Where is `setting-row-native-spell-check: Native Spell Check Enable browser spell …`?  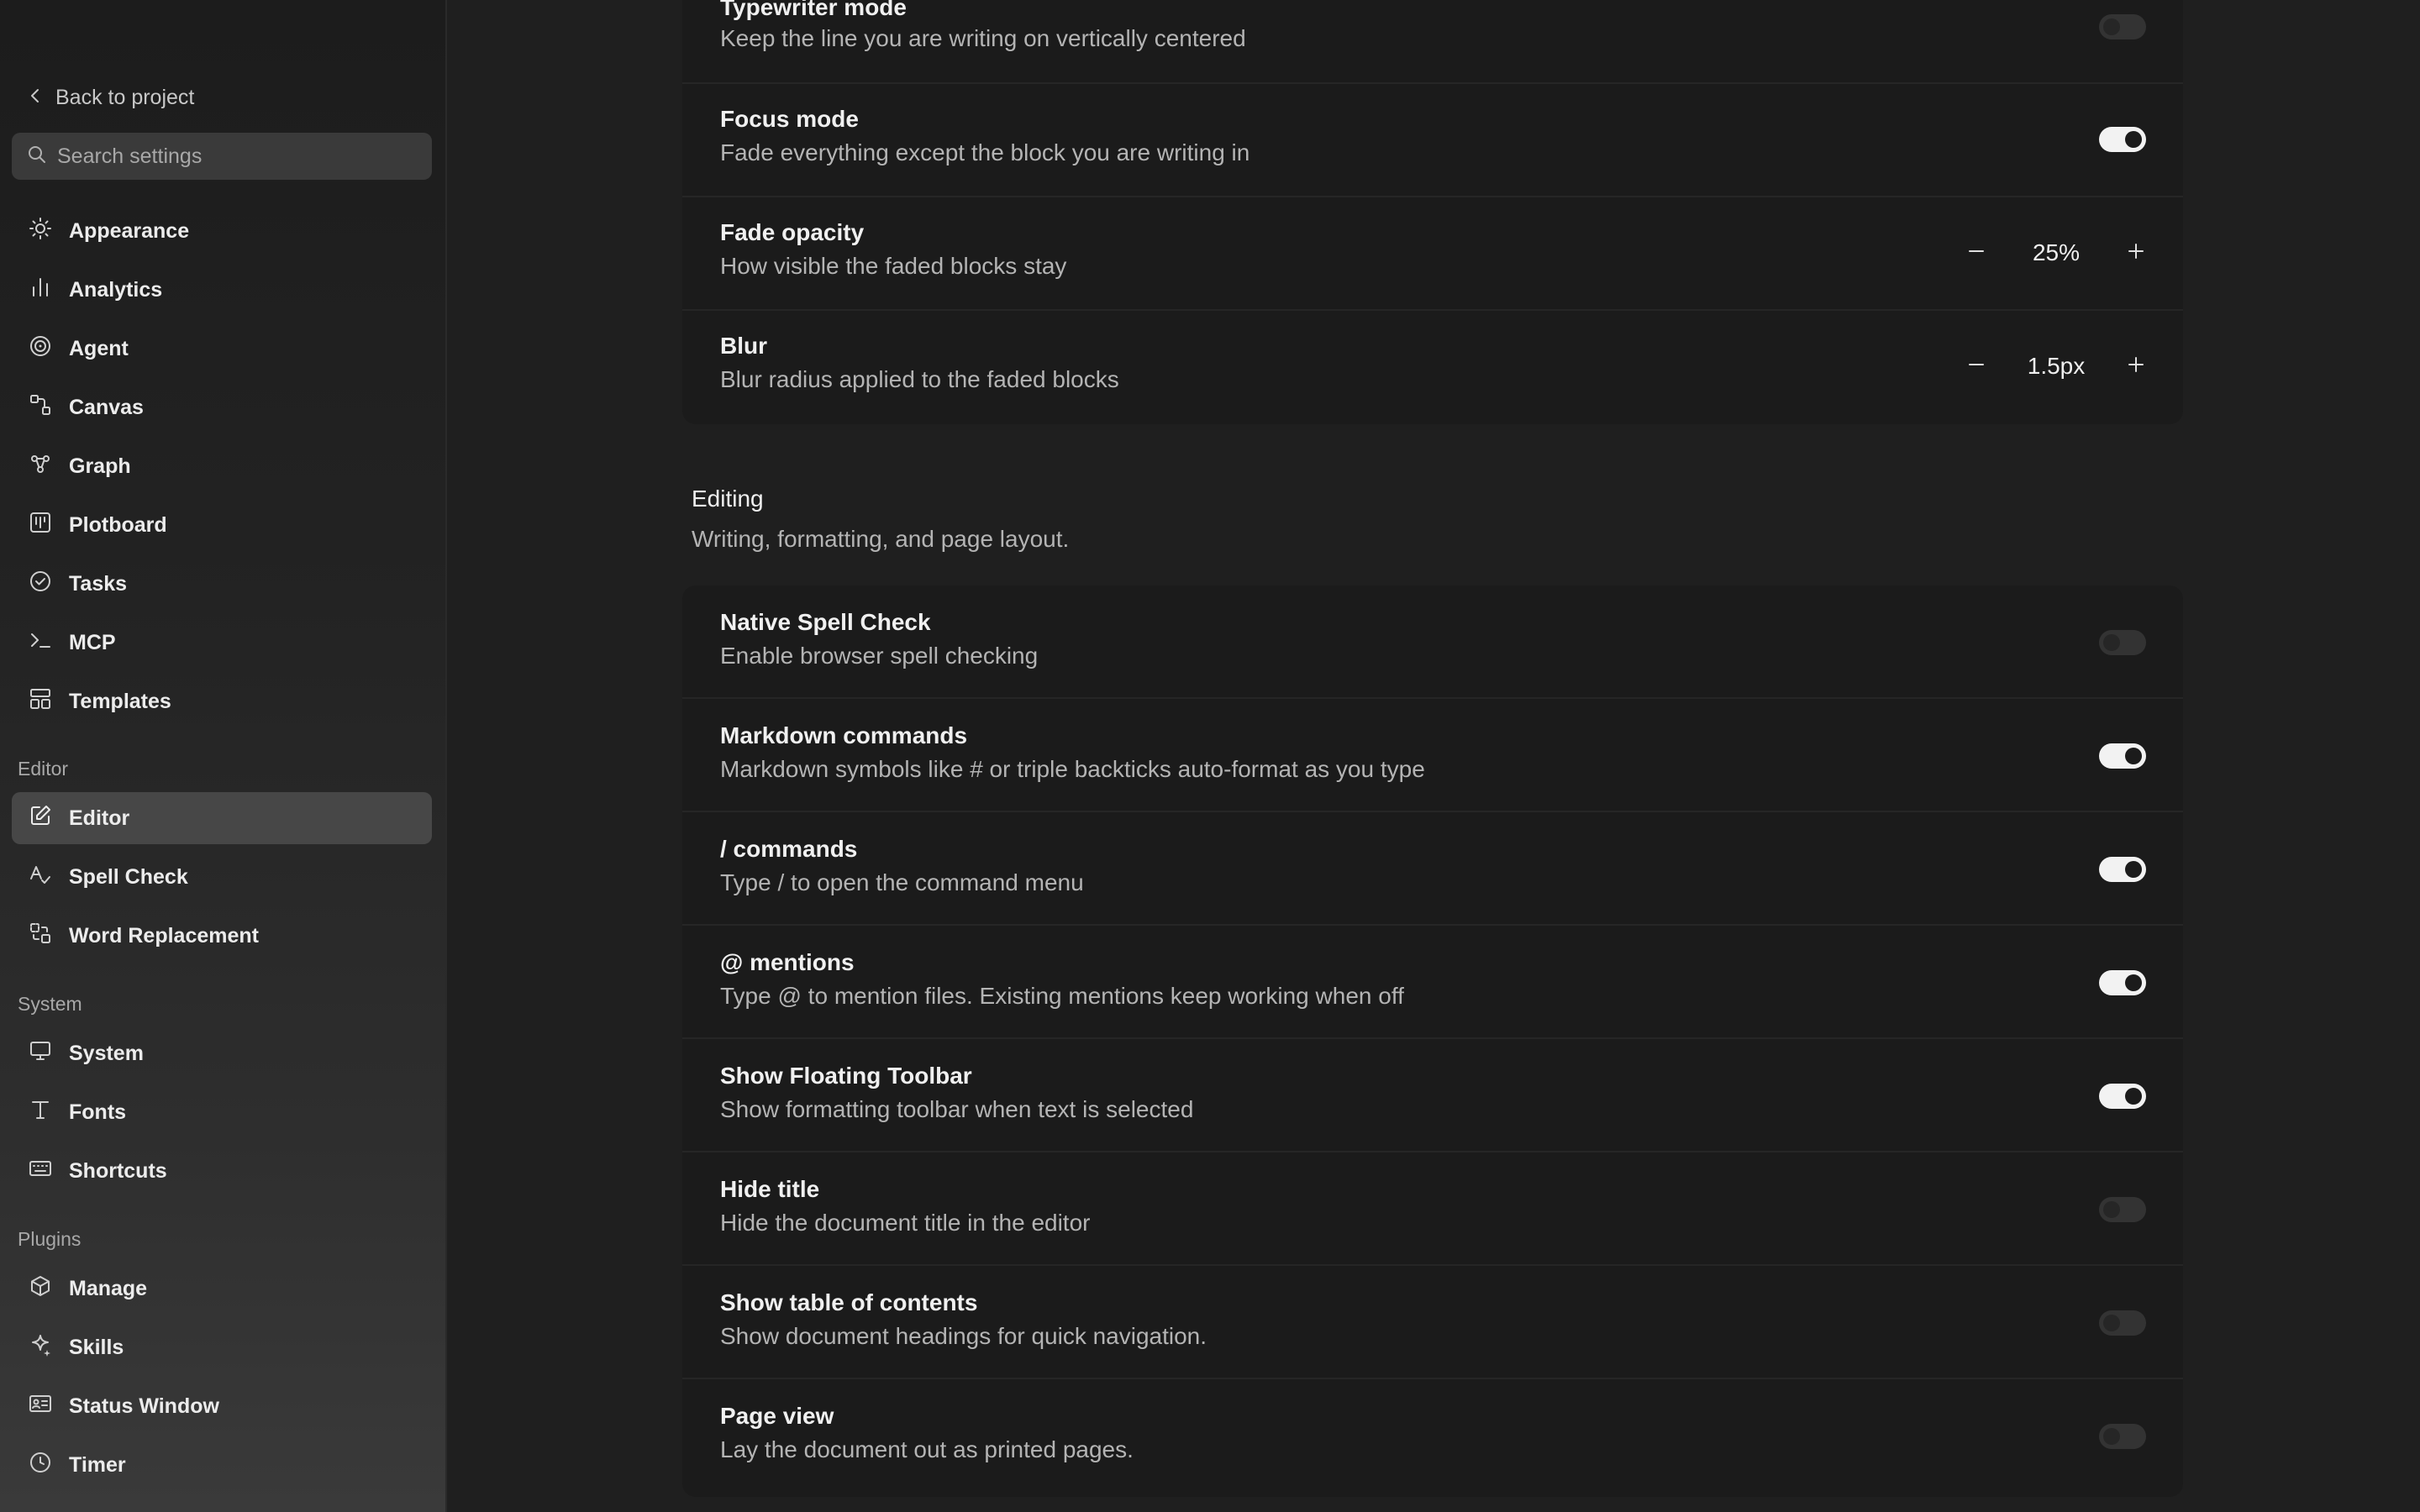 setting-row-native-spell-check: Native Spell Check Enable browser spell … is located at coordinates (1433, 642).